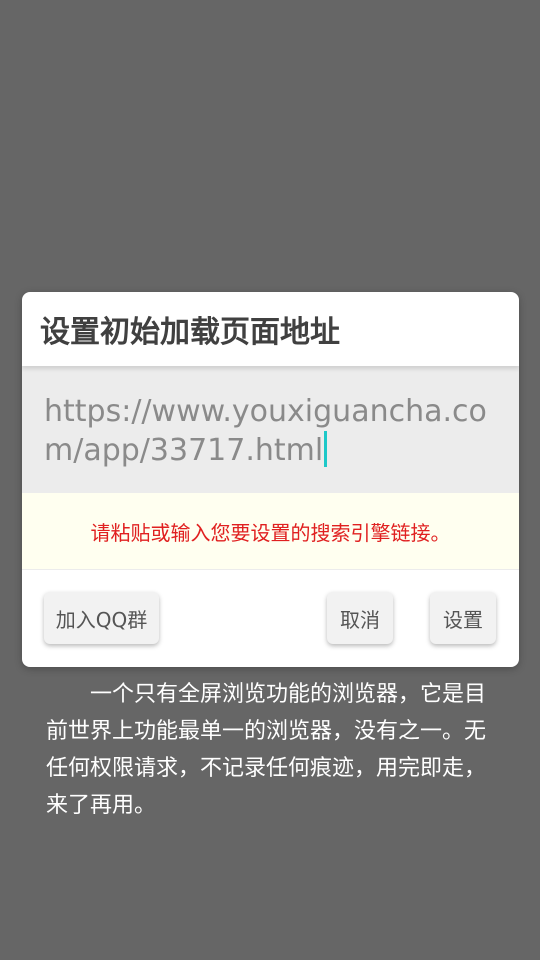 The image size is (540, 960). What do you see at coordinates (101, 618) in the screenshot?
I see `join-qq-group-button: 加入QQ群` at bounding box center [101, 618].